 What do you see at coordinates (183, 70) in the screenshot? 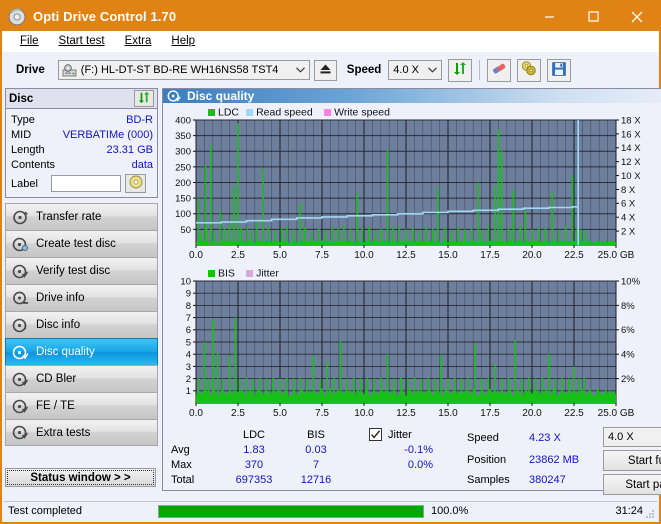
I see `drive-select: (F:) HL-DT-ST BD-RE WH16NS58 TST4` at bounding box center [183, 70].